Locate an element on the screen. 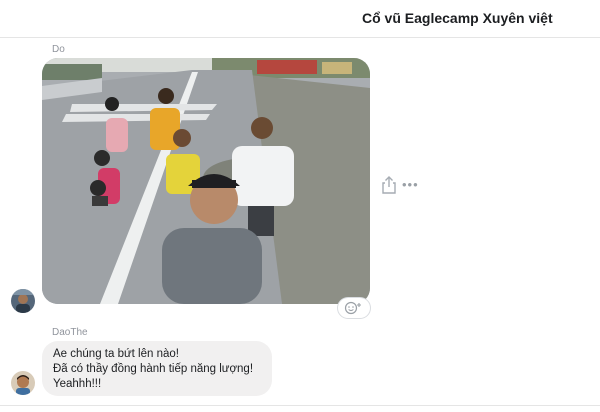 Image resolution: width=600 pixels, height=412 pixels. add-reaction-icon is located at coordinates (352, 308).